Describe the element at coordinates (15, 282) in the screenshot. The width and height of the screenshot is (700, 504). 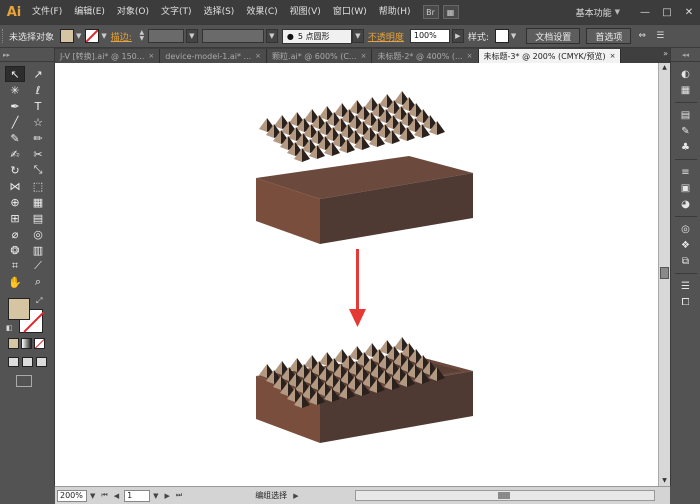
I see `hand-tool-icon: ✋` at that location.